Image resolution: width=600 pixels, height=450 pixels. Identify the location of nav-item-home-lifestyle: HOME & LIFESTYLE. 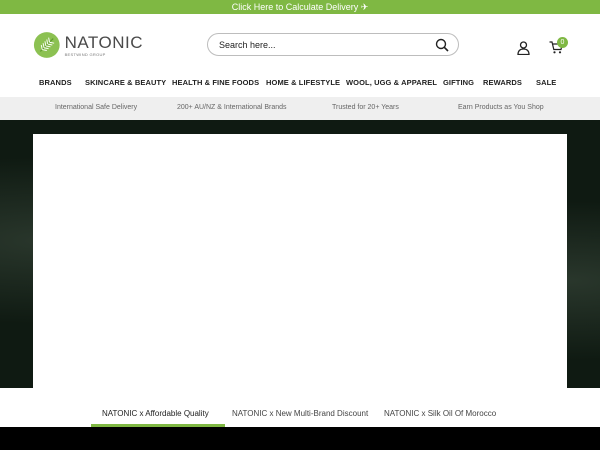
(303, 82).